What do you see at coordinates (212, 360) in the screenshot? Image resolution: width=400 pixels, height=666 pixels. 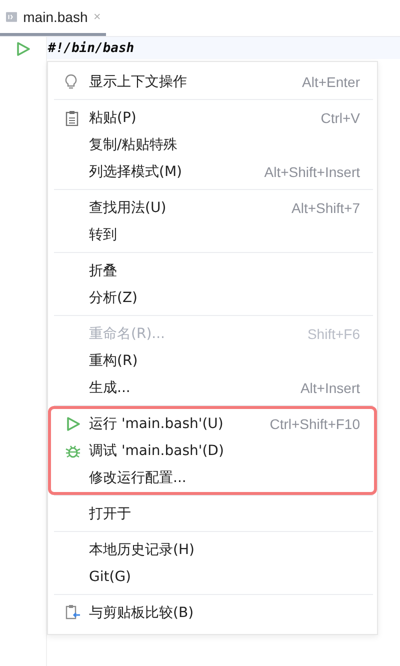 I see `menu-item: 重构(R)` at bounding box center [212, 360].